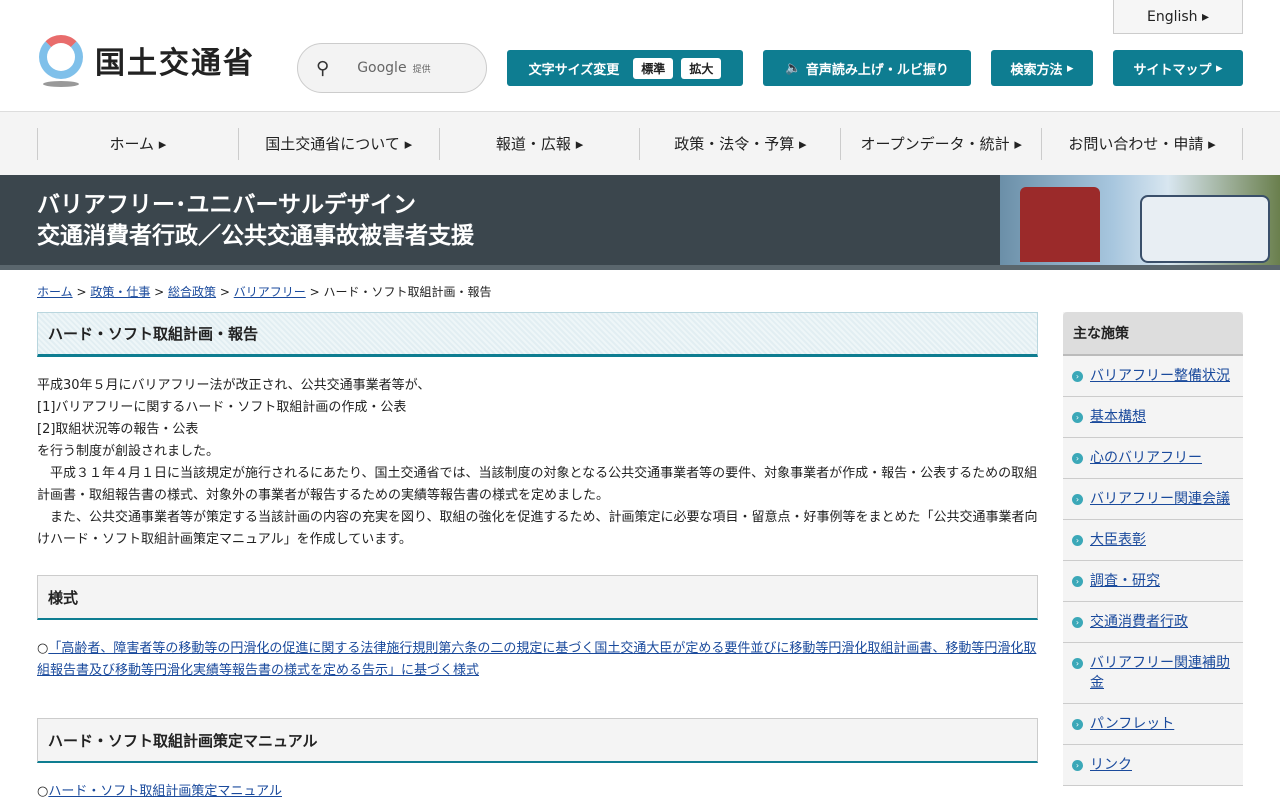 This screenshot has height=803, width=1280. Describe the element at coordinates (1142, 143) in the screenshot. I see `nav-contact: お問い合わせ・申請 ▸` at that location.